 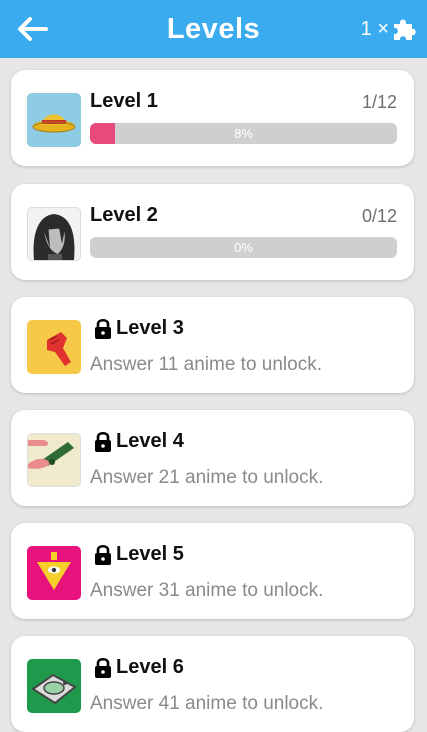 I want to click on level-card-1: Level 1 1/12 8%, so click(x=212, y=118).